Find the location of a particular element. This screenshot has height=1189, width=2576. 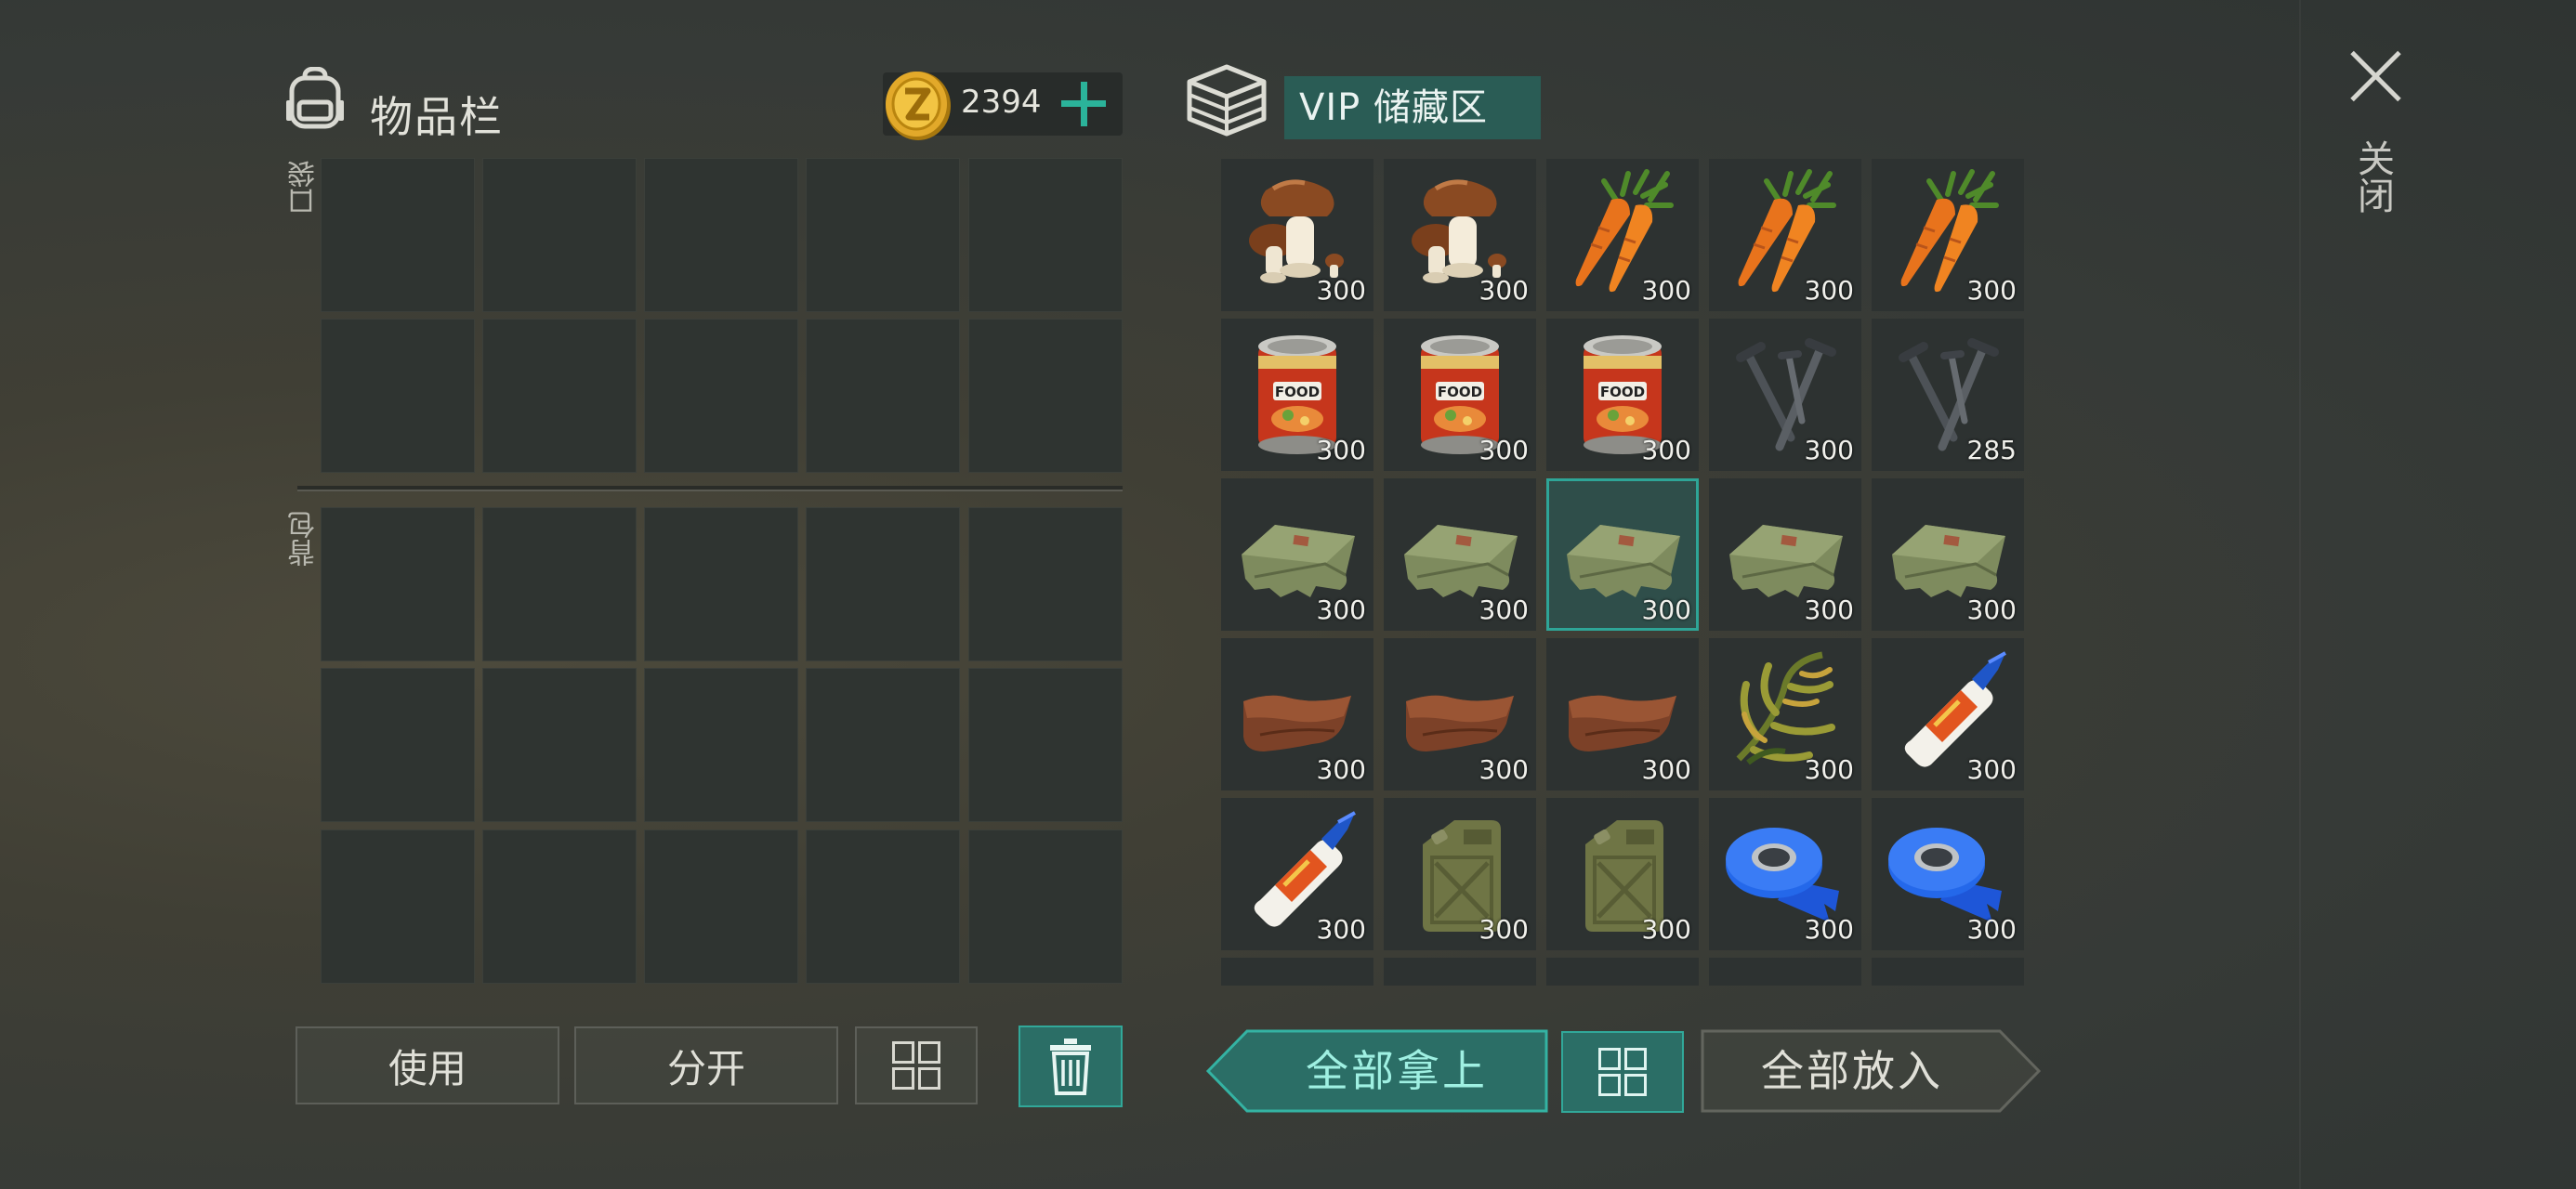

backpack-icon is located at coordinates (315, 99).